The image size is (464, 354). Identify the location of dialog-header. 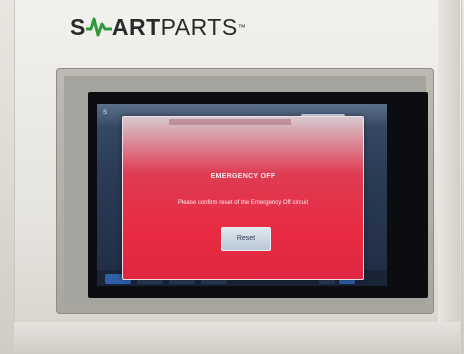
(230, 122).